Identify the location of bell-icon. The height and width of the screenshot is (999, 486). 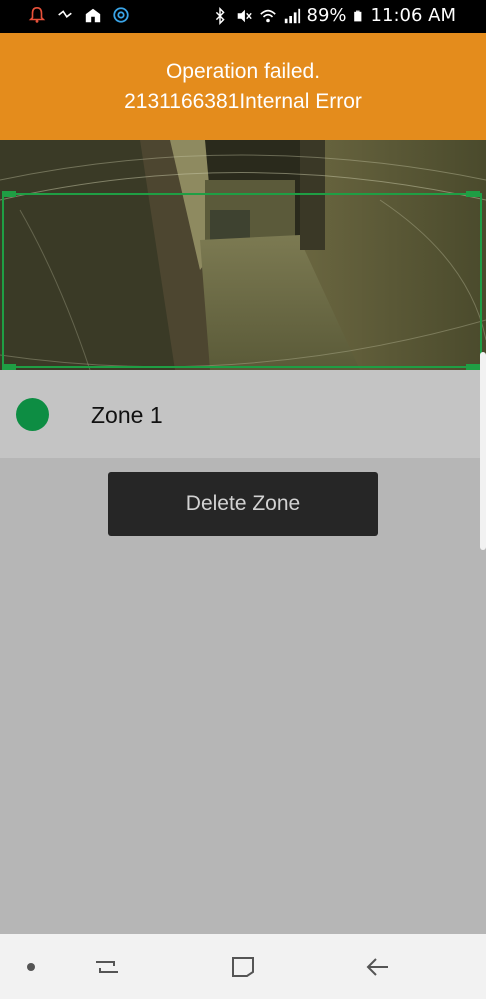
(37, 14).